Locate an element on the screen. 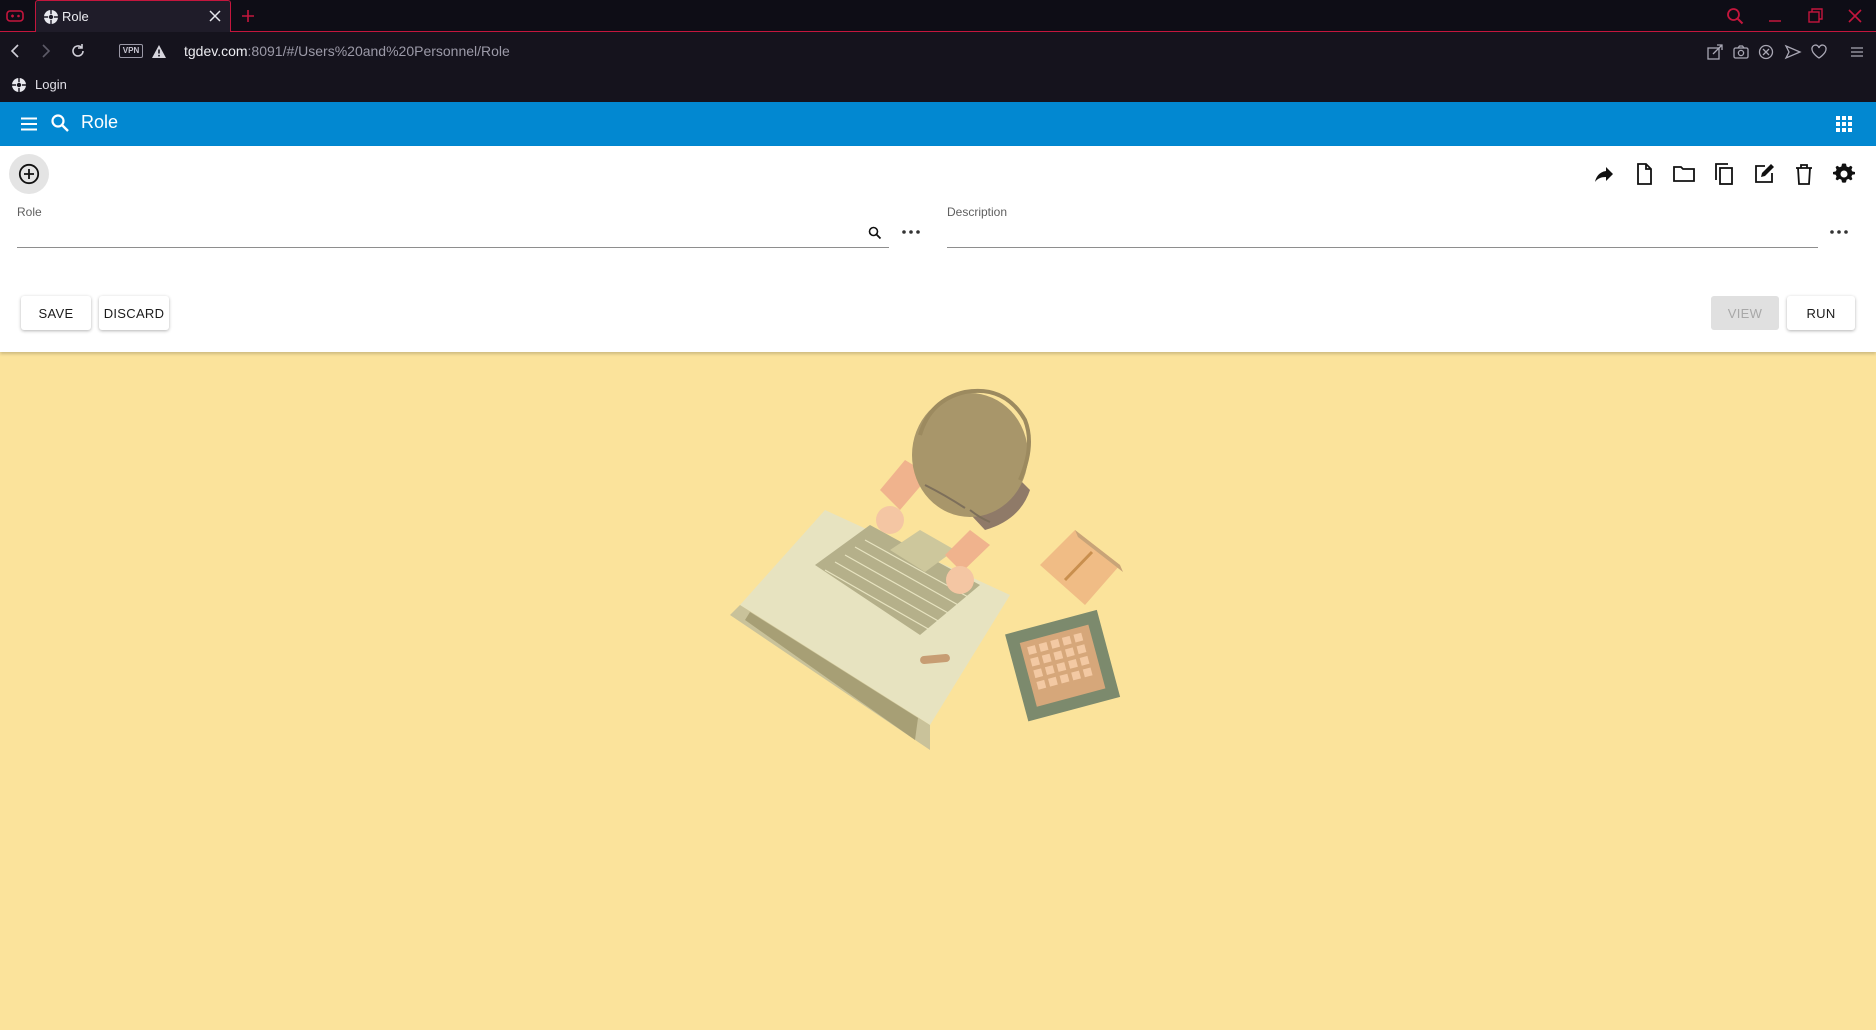 Image resolution: width=1876 pixels, height=1030 pixels. camera-icon is located at coordinates (1741, 52).